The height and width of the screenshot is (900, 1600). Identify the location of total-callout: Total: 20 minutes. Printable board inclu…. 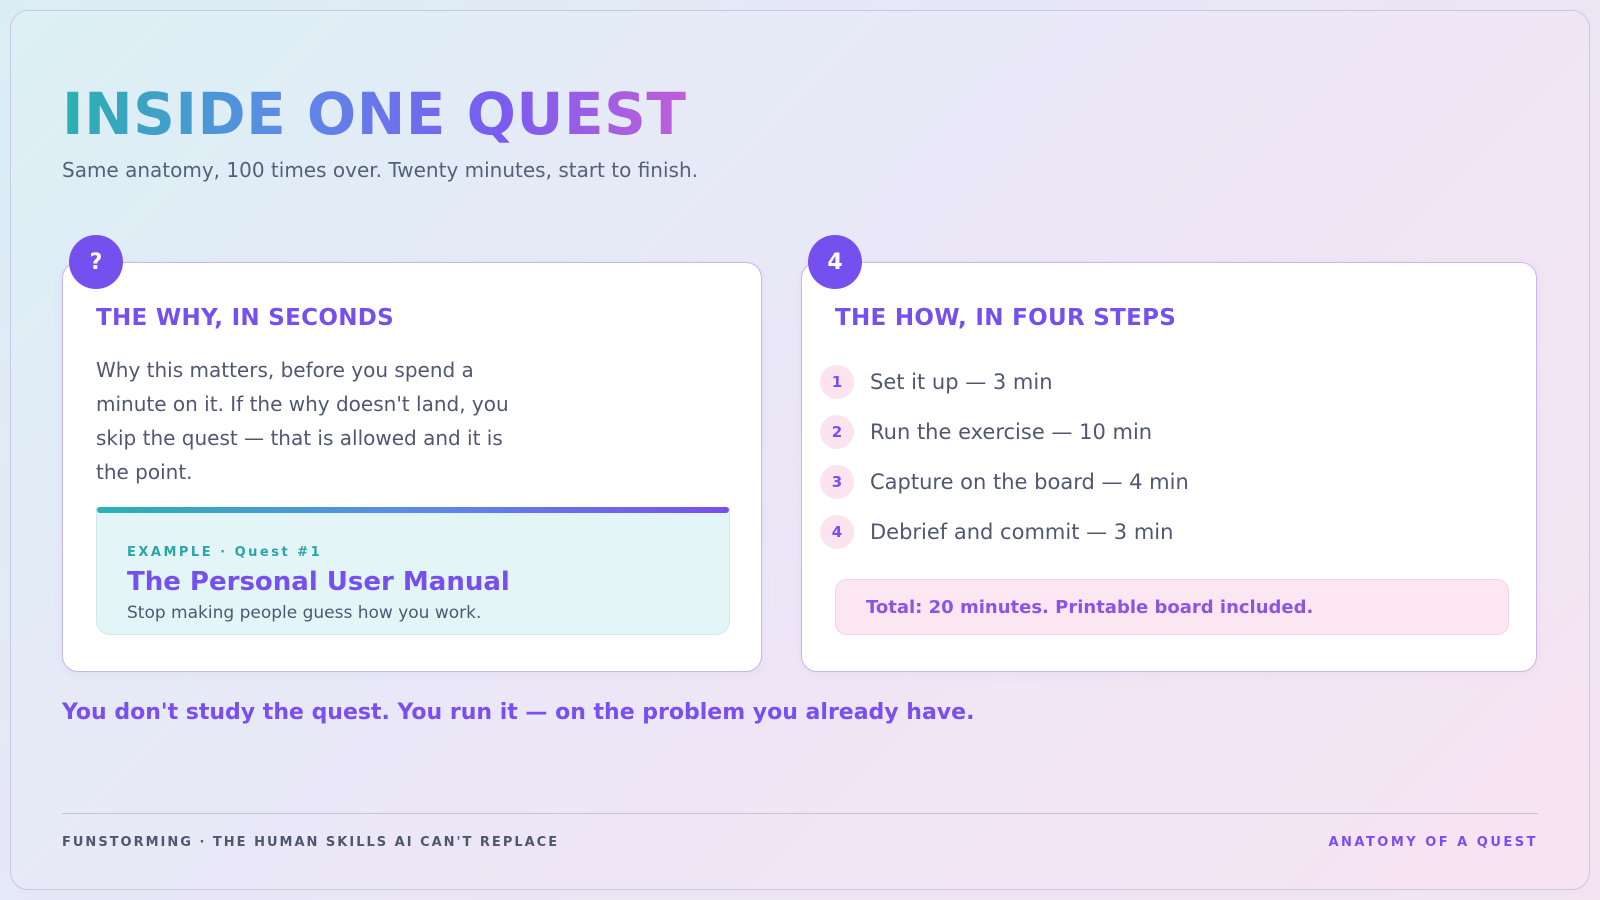
(1172, 607).